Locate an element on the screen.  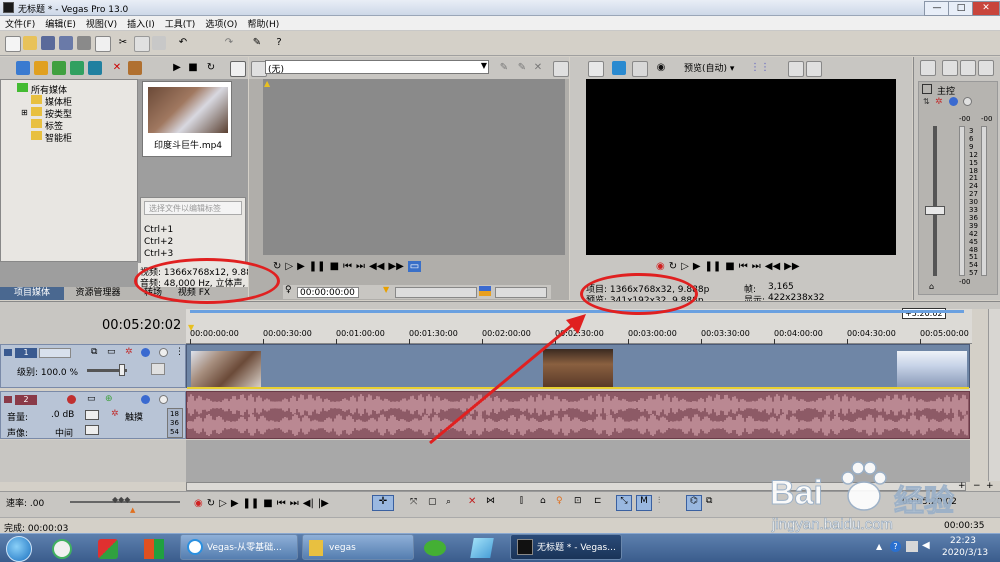
tag-search-input: 选择文件以编辑标签 is located at coordinates (193, 208).